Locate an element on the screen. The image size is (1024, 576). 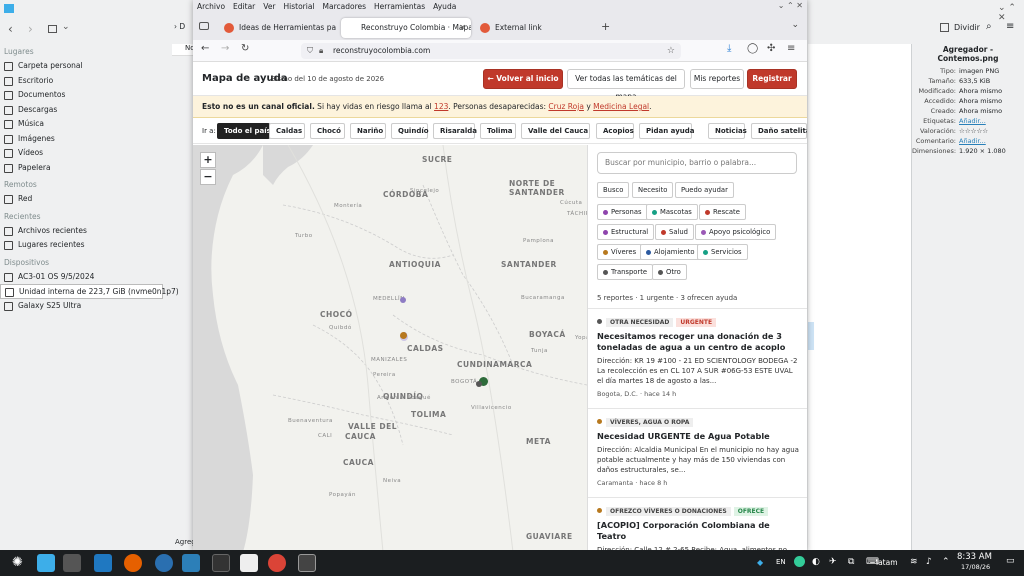
text-editor-icon is located at coordinates (249, 563).